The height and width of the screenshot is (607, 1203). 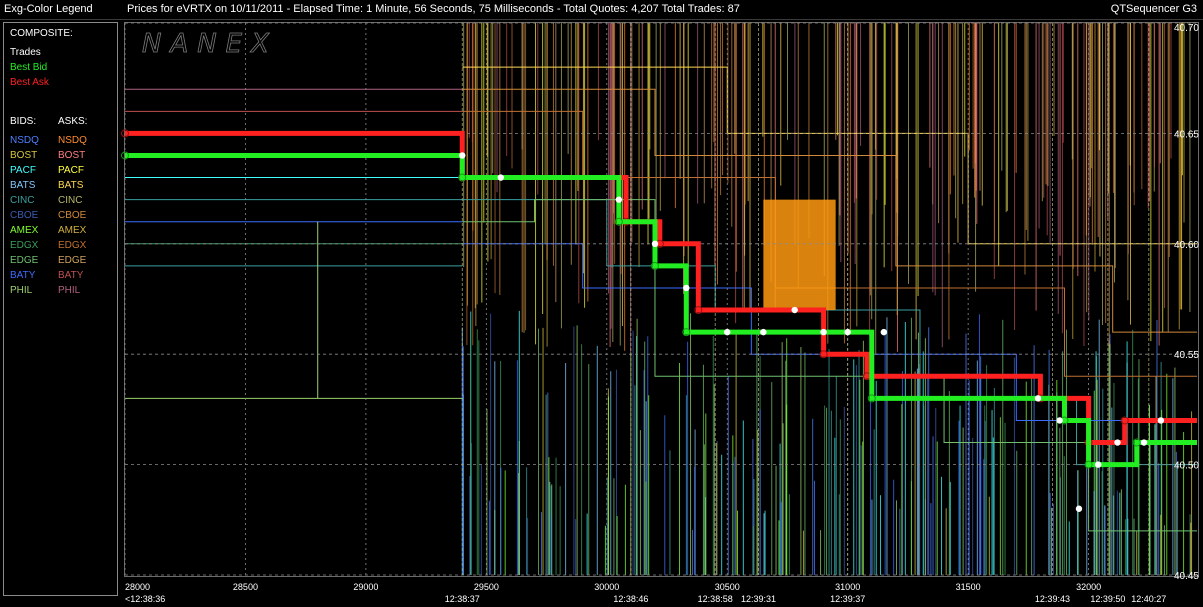 What do you see at coordinates (137, 587) in the screenshot?
I see `x-tick-label: 28000` at bounding box center [137, 587].